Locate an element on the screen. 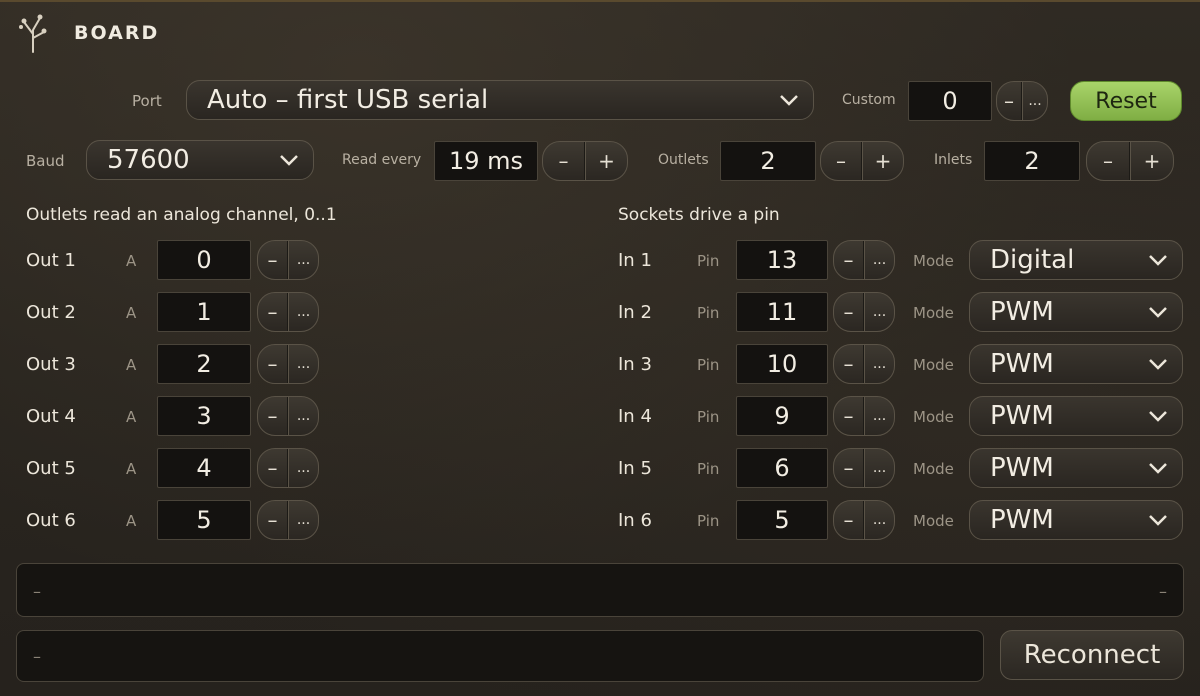 This screenshot has height=696, width=1200. reset-button: Reset is located at coordinates (1126, 101).